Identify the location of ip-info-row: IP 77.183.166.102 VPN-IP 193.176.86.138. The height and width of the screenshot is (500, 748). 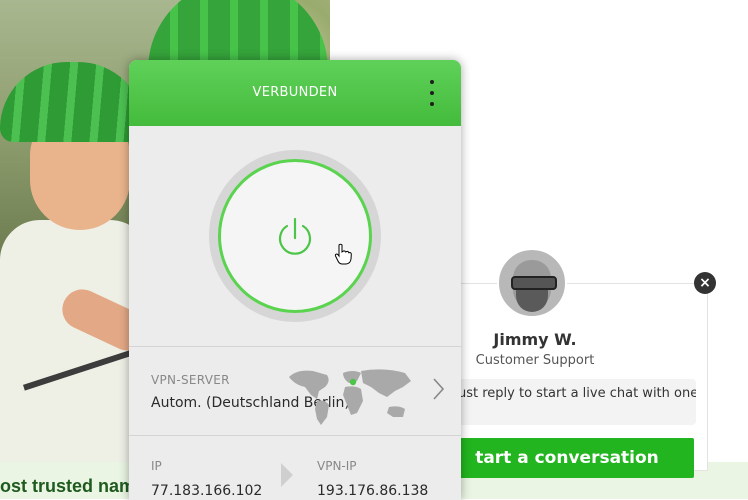
(295, 468).